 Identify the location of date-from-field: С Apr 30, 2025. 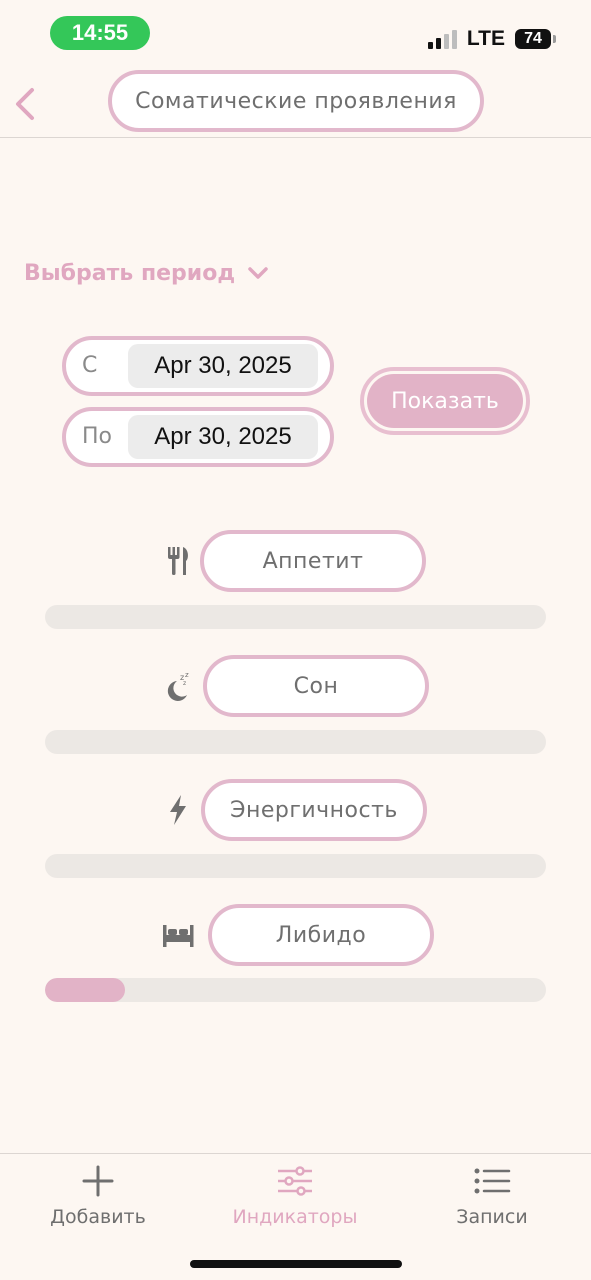
(198, 366).